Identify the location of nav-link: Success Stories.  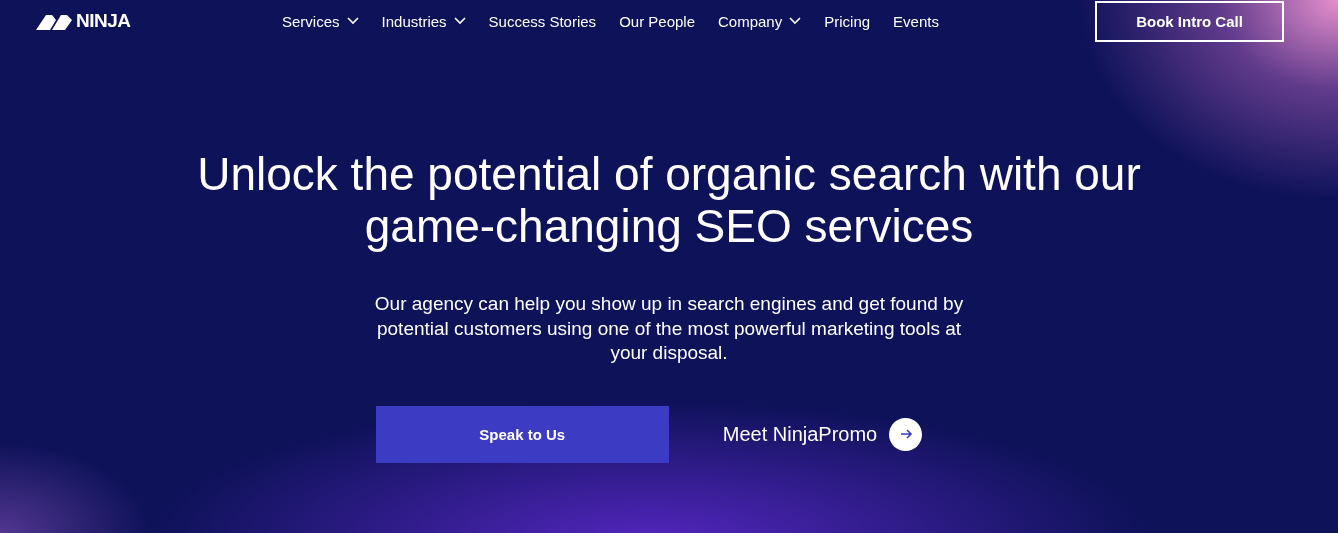
(542, 21).